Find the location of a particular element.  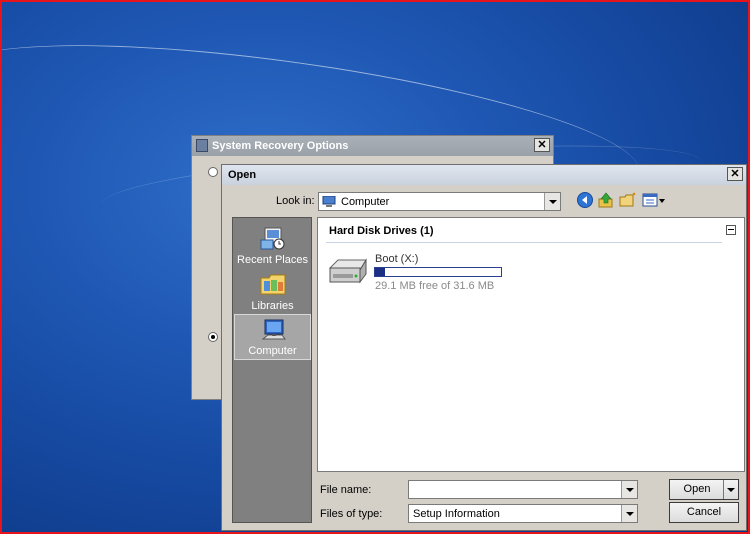

collapse-group-button is located at coordinates (731, 230).